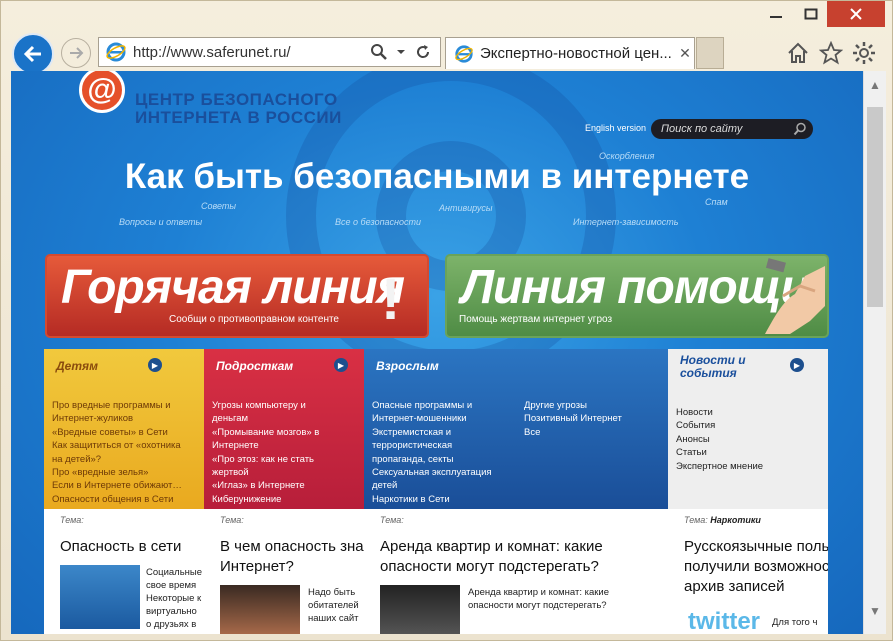 This screenshot has width=893, height=641. Describe the element at coordinates (160, 222) in the screenshot. I see `tag-link: Вопросы и ответы` at that location.